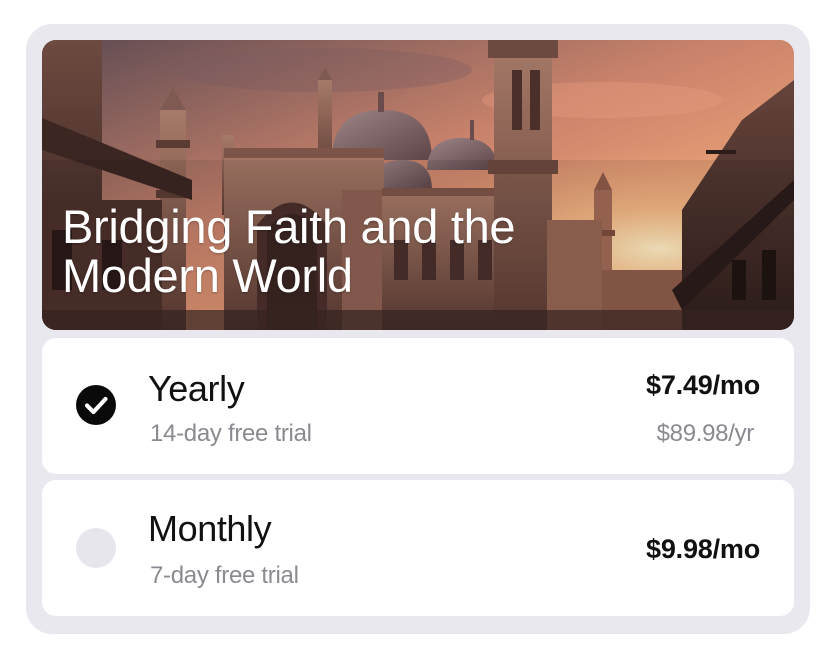 This screenshot has width=836, height=660. I want to click on plan-trial: 14-day free trial, so click(231, 433).